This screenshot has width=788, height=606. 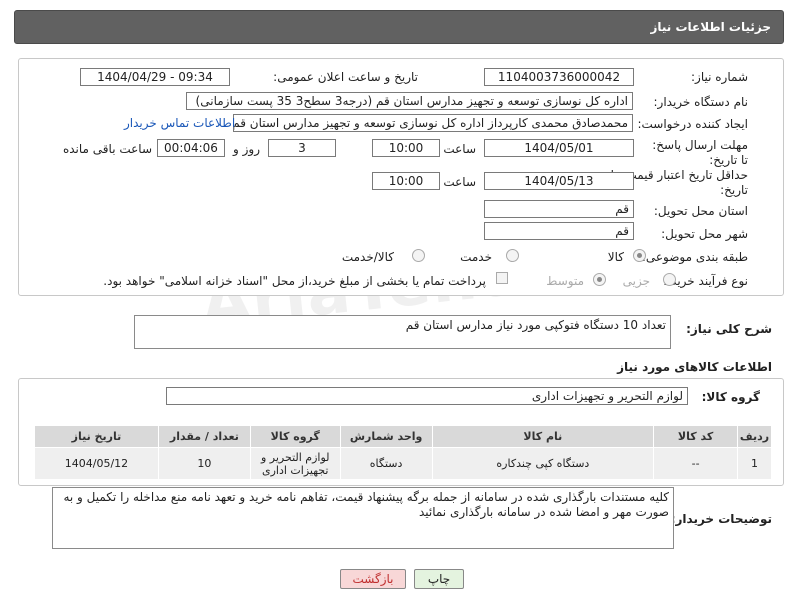 What do you see at coordinates (669, 279) in the screenshot?
I see `process-radio-minor` at bounding box center [669, 279].